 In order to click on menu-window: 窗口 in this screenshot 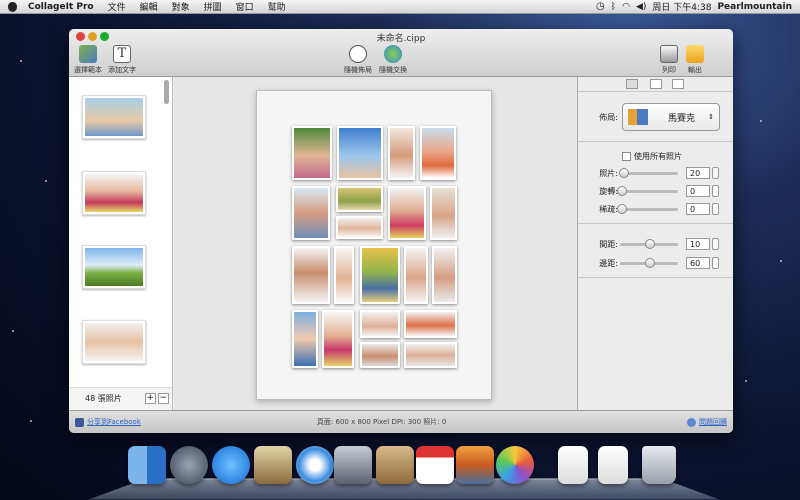, I will do `click(245, 6)`.